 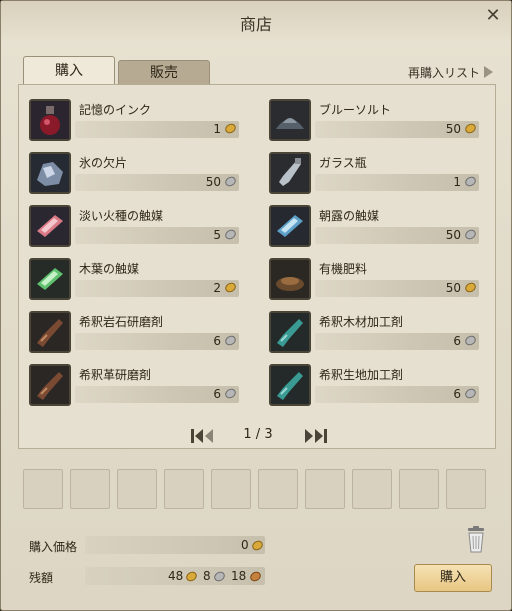 I want to click on shop-item: ブルーソルト 50, so click(x=374, y=121).